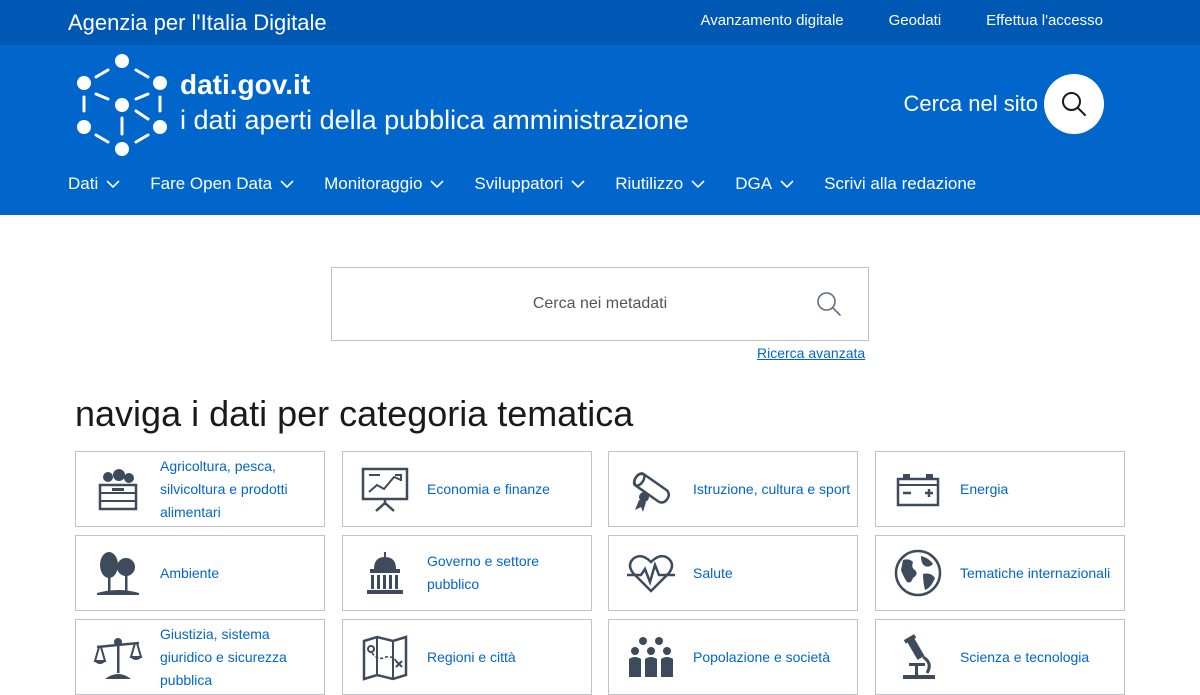 The width and height of the screenshot is (1200, 695). I want to click on nav-item-sviluppatori: Sviluppatori, so click(529, 184).